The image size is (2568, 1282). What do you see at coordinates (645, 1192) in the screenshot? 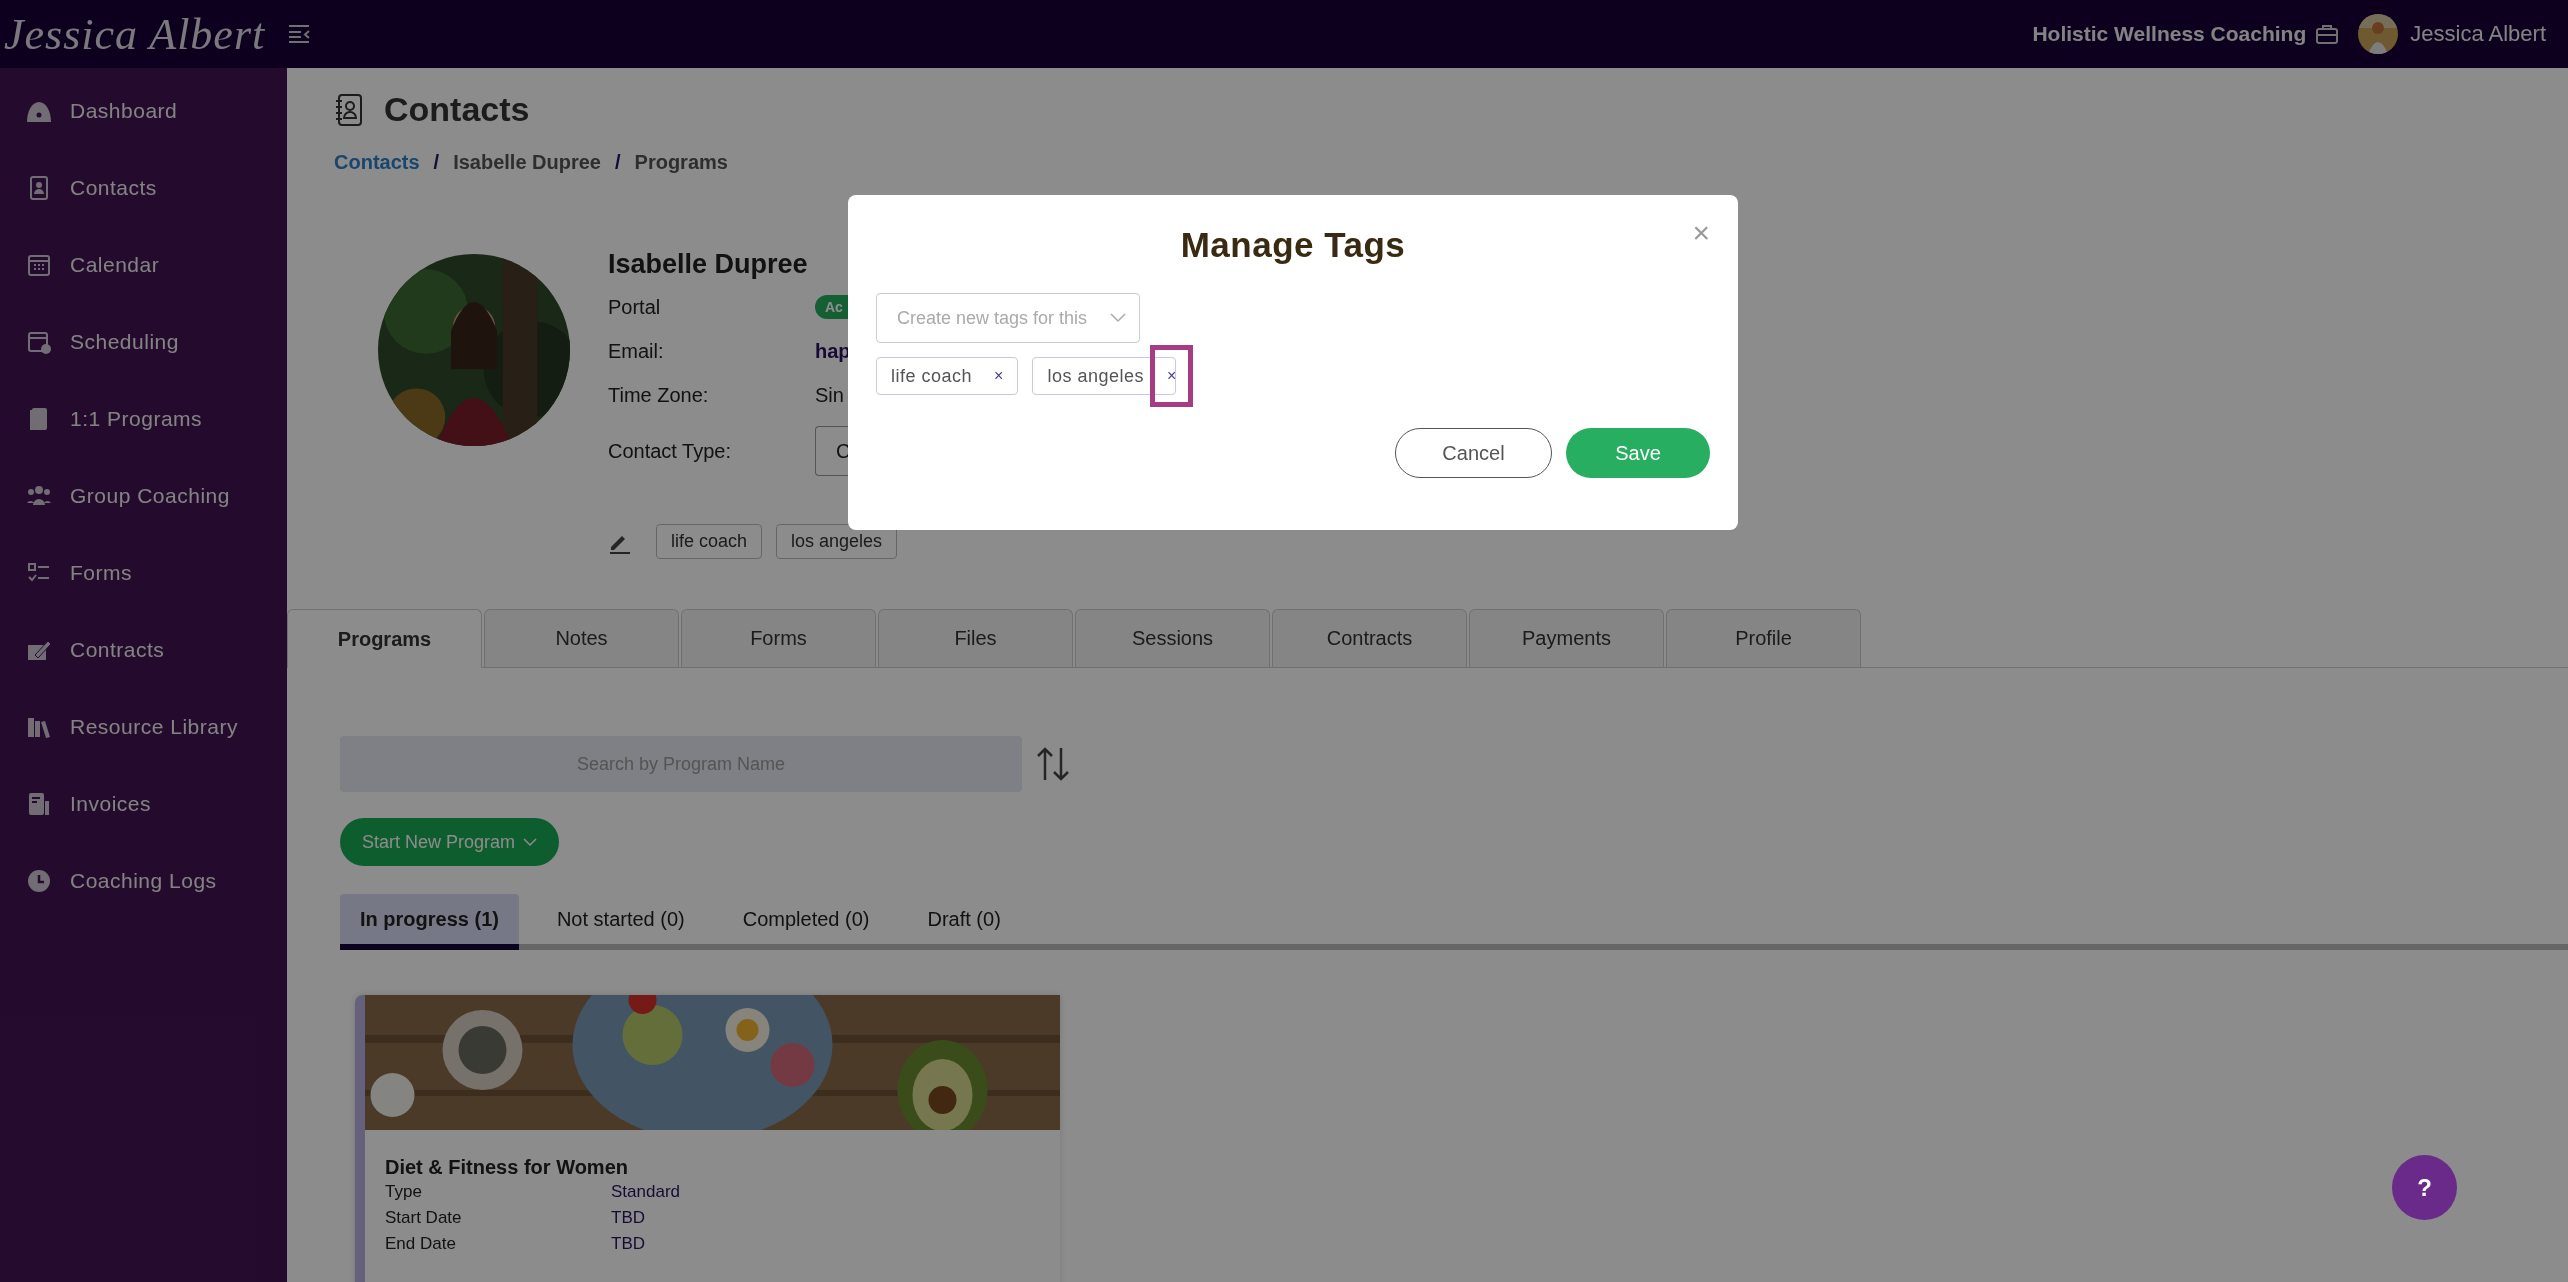
I see `detail-value: Standard` at bounding box center [645, 1192].